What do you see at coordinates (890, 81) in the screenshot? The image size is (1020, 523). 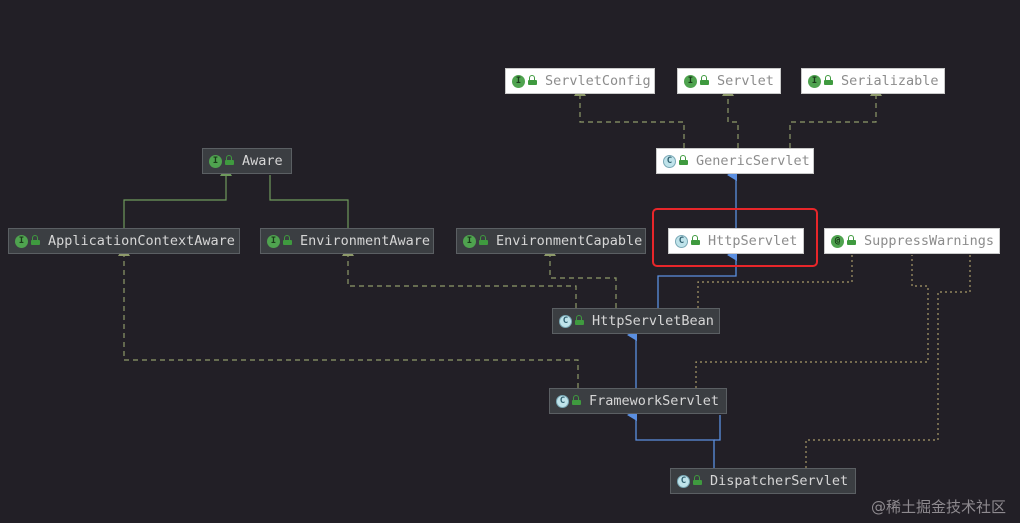 I see `node-label: Serializable` at bounding box center [890, 81].